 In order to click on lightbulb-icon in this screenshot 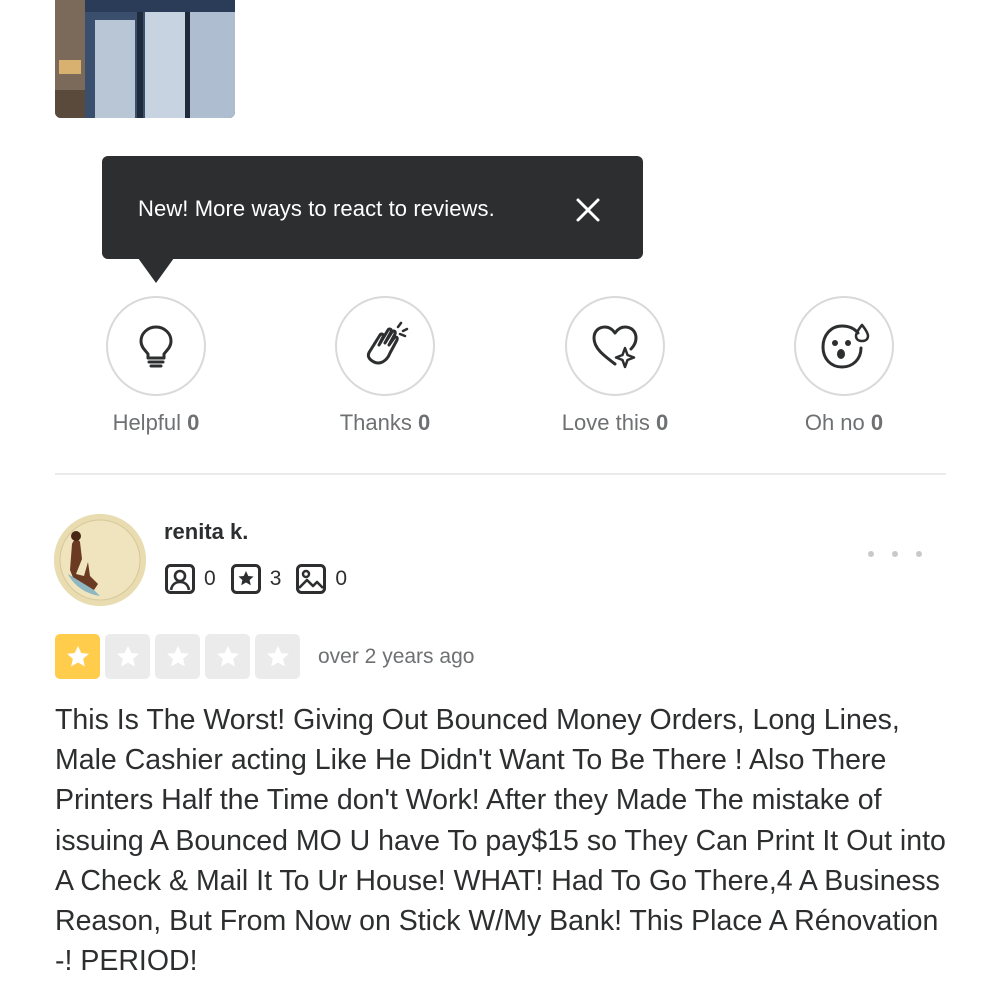, I will do `click(156, 346)`.